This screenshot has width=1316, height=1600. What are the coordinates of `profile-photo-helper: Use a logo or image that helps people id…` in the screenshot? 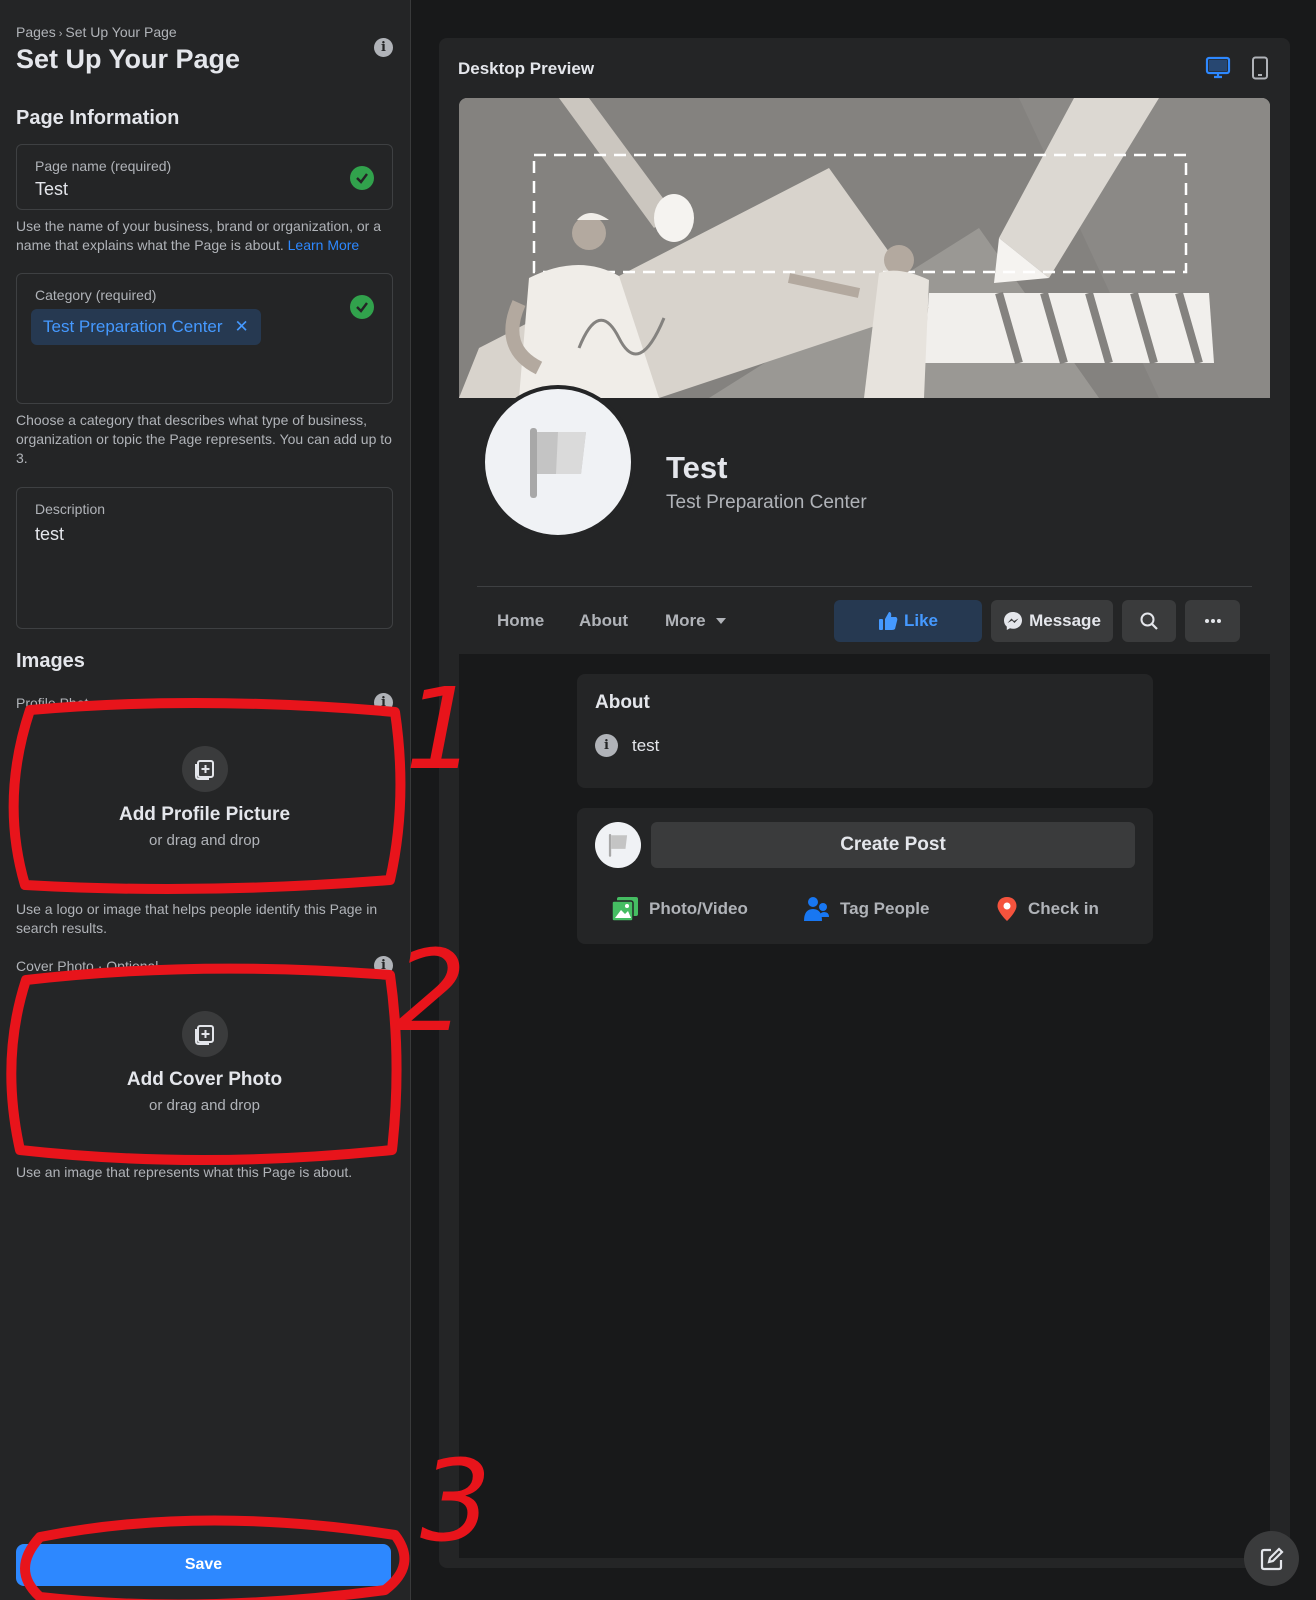 It's located at (197, 918).